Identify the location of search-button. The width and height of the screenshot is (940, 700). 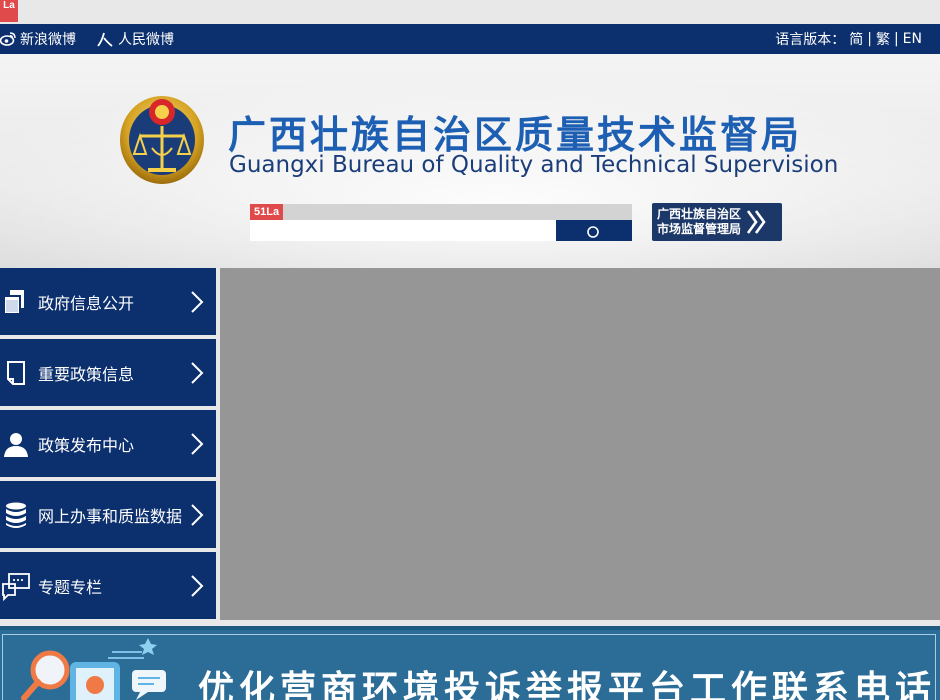
(594, 230).